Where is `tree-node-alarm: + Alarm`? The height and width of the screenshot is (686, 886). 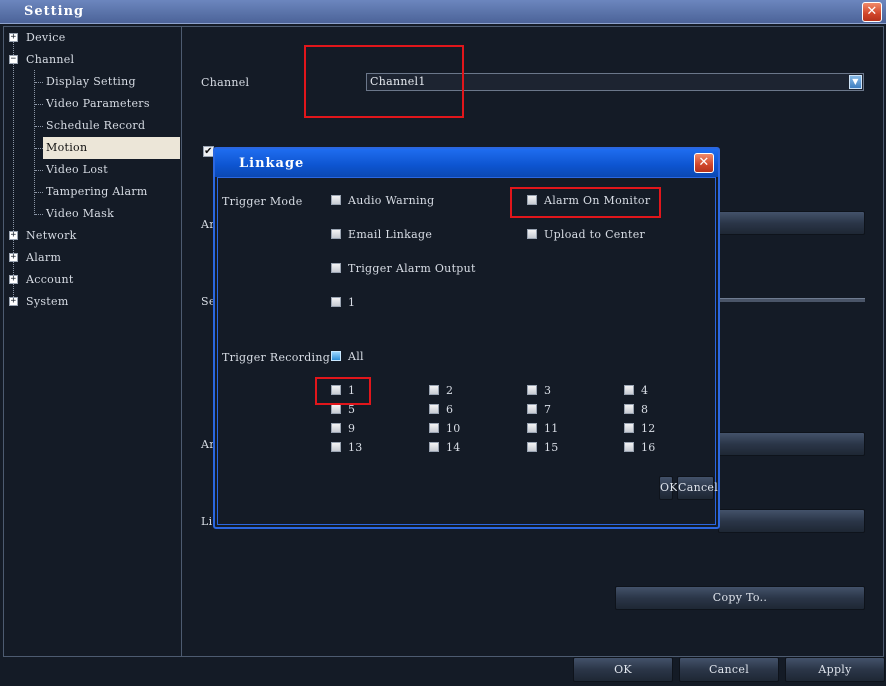
tree-node-alarm: + Alarm is located at coordinates (35, 258).